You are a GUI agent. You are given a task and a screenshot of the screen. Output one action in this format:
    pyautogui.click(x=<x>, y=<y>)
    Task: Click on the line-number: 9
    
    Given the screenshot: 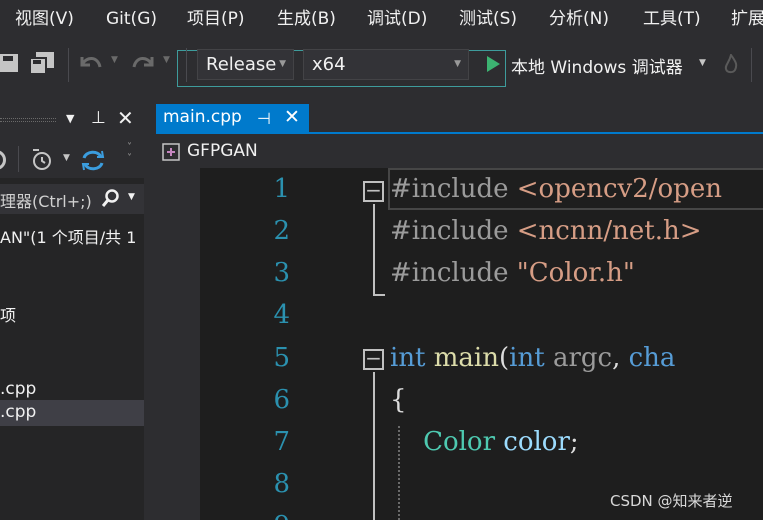 What is the action you would take?
    pyautogui.click(x=270, y=515)
    